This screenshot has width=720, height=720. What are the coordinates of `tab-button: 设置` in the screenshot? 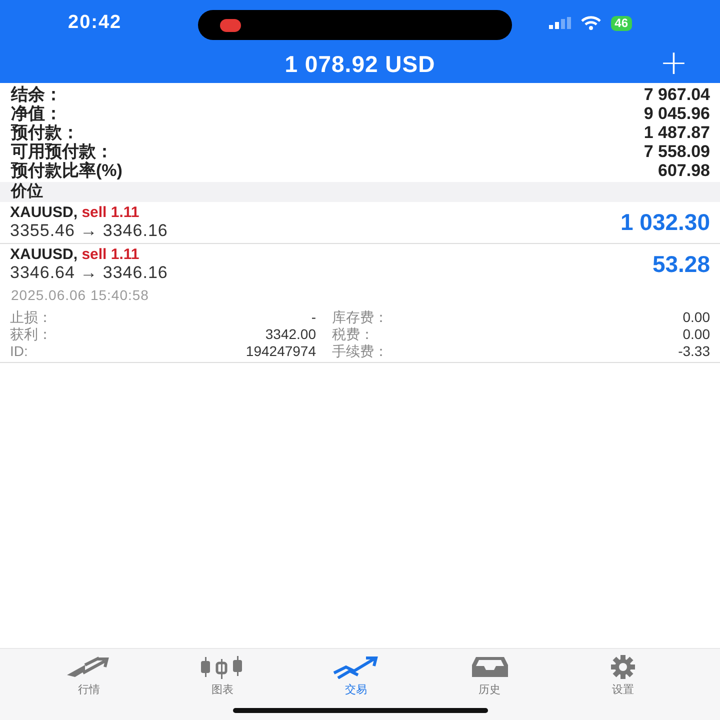 It's located at (623, 676).